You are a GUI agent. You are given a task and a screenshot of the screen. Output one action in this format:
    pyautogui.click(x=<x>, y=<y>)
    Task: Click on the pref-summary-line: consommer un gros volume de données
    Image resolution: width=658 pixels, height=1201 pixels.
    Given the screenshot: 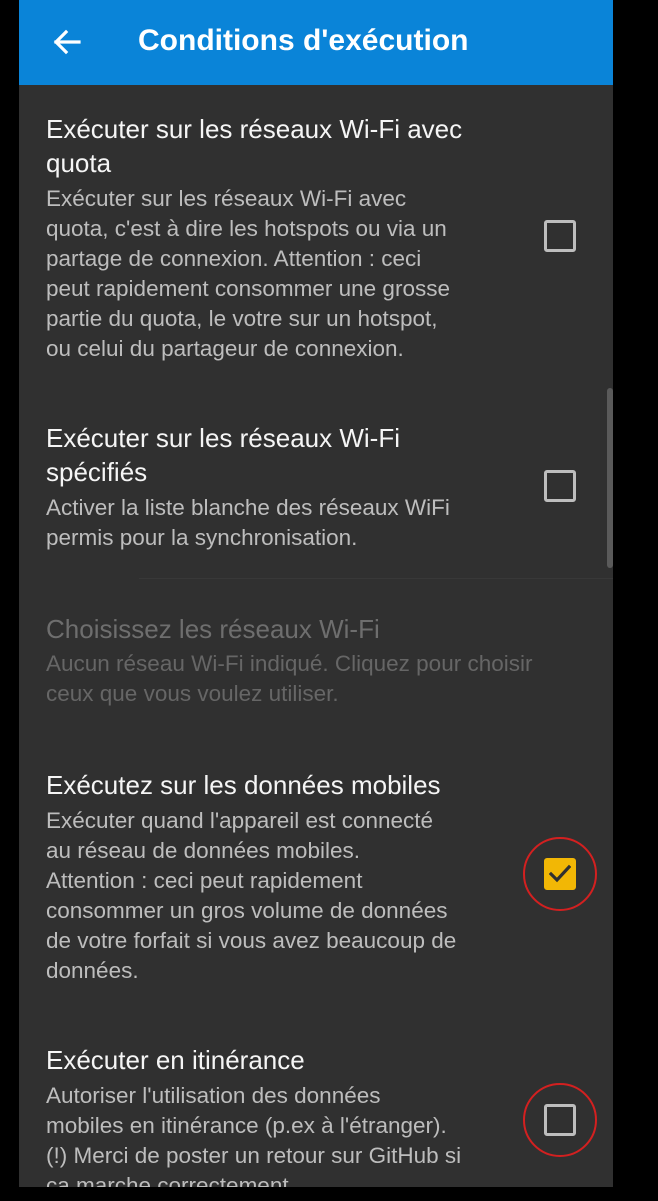 What is the action you would take?
    pyautogui.click(x=247, y=910)
    